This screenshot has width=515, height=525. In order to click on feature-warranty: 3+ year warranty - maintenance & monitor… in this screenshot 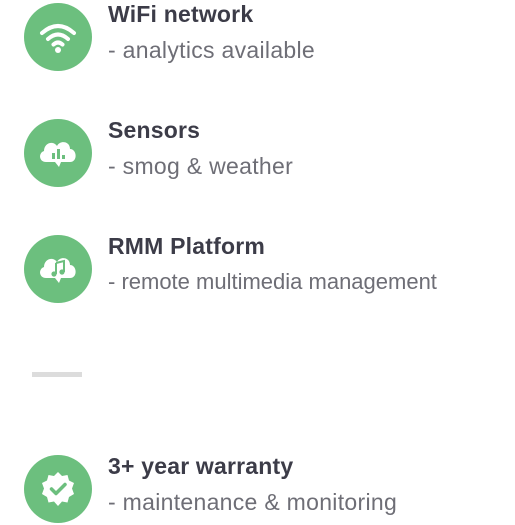, I will do `click(266, 489)`.